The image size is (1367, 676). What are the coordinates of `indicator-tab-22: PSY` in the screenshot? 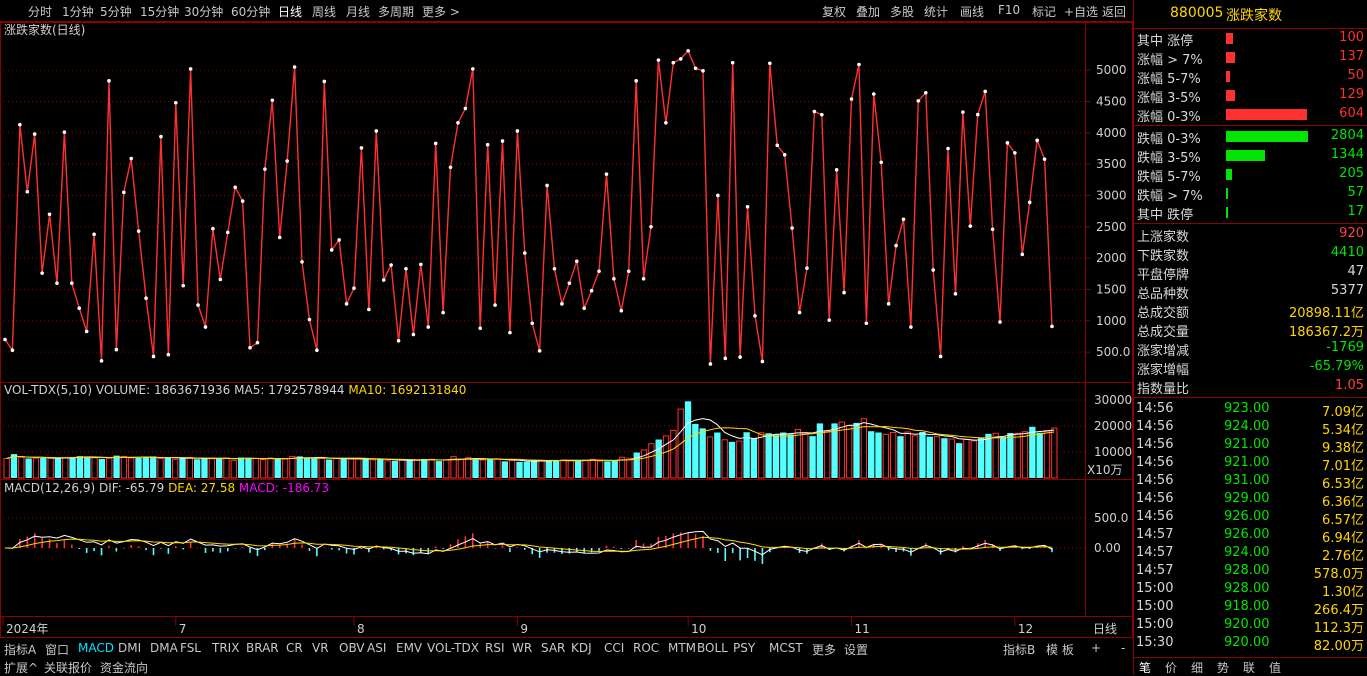 It's located at (744, 648).